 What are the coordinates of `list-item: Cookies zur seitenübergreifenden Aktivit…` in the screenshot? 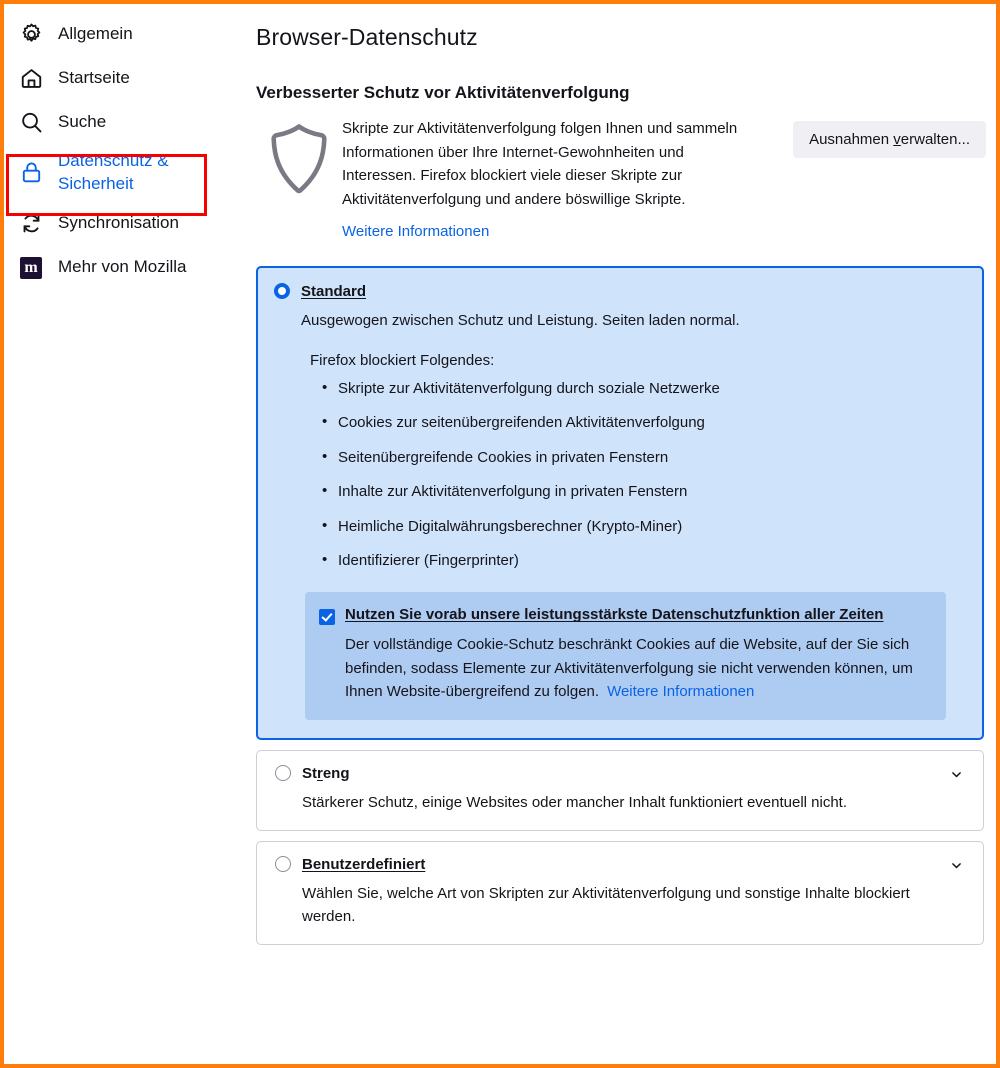 It's located at (643, 423).